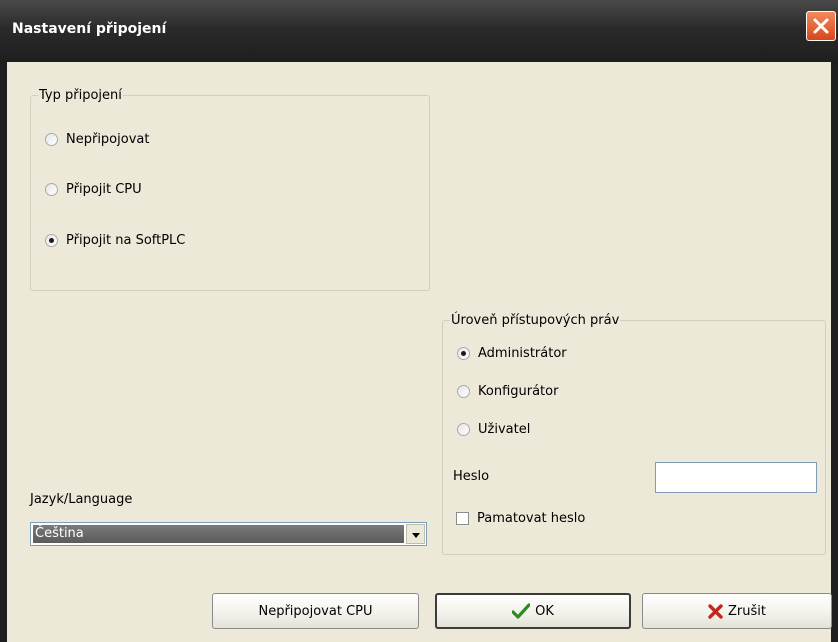  I want to click on dropdown-arrow-icon, so click(415, 534).